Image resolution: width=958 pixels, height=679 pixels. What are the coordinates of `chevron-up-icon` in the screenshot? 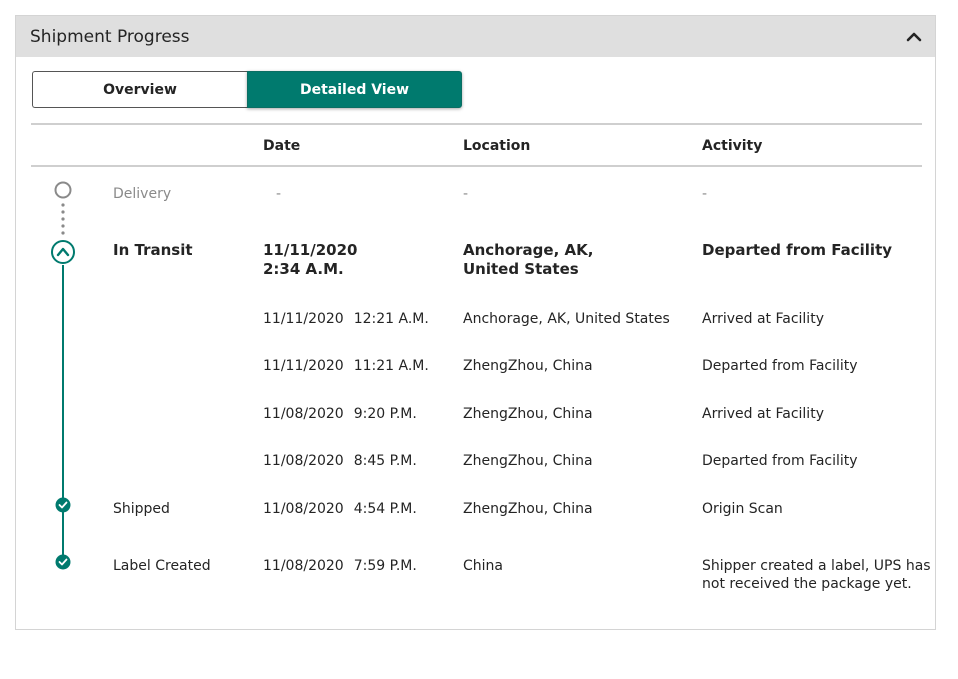 It's located at (914, 37).